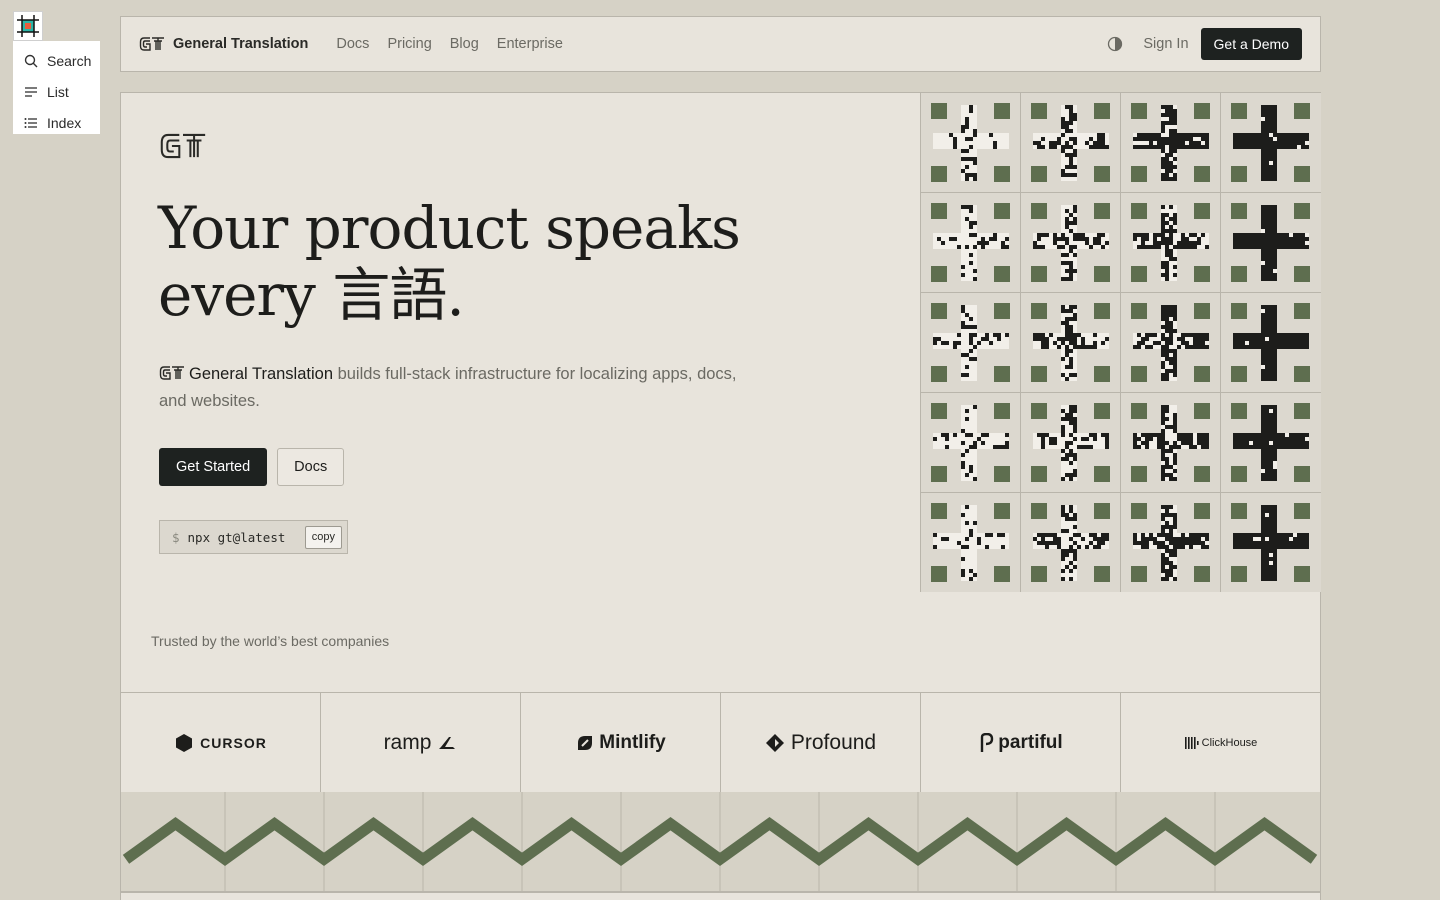 The height and width of the screenshot is (900, 1440). I want to click on get-started-button: Get Started, so click(213, 467).